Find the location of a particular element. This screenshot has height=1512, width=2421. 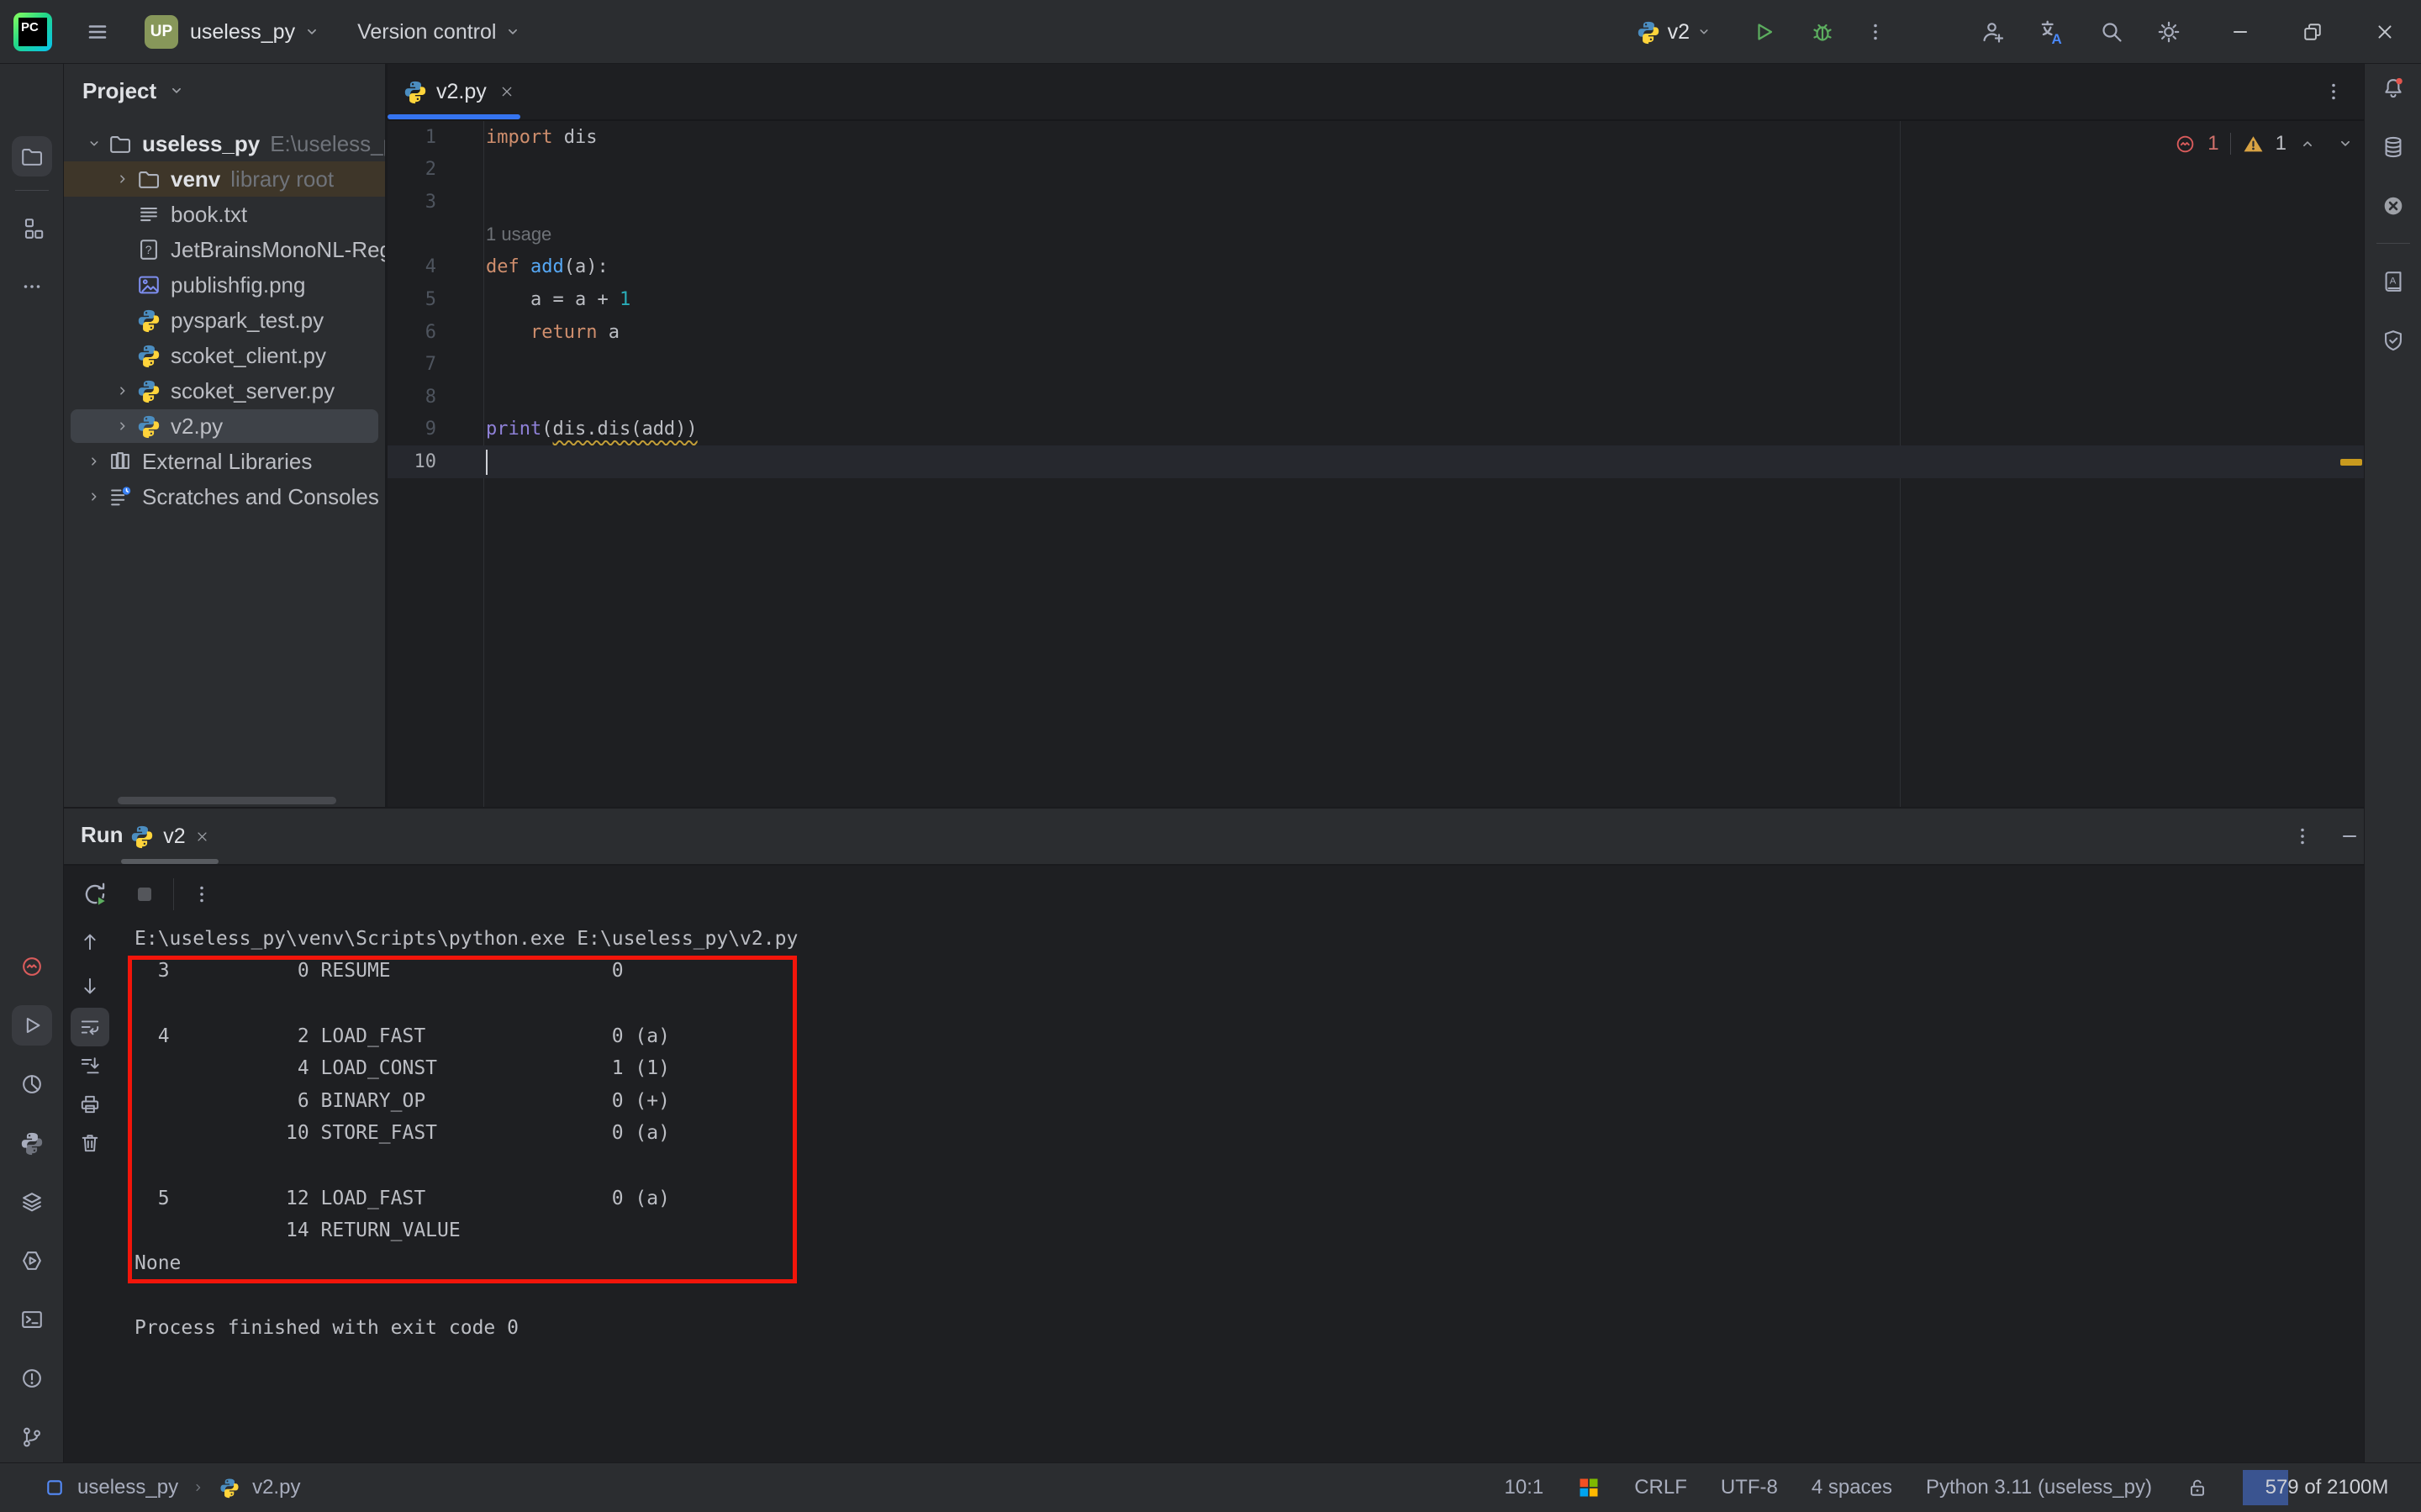

code-line: 7 is located at coordinates (1376, 364).